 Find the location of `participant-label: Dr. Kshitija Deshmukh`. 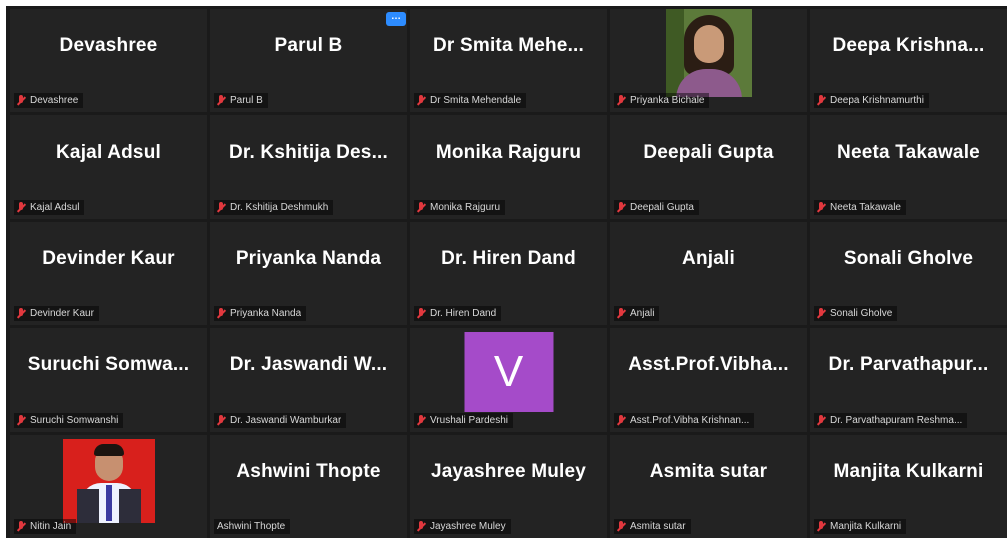

participant-label: Dr. Kshitija Deshmukh is located at coordinates (274, 207).